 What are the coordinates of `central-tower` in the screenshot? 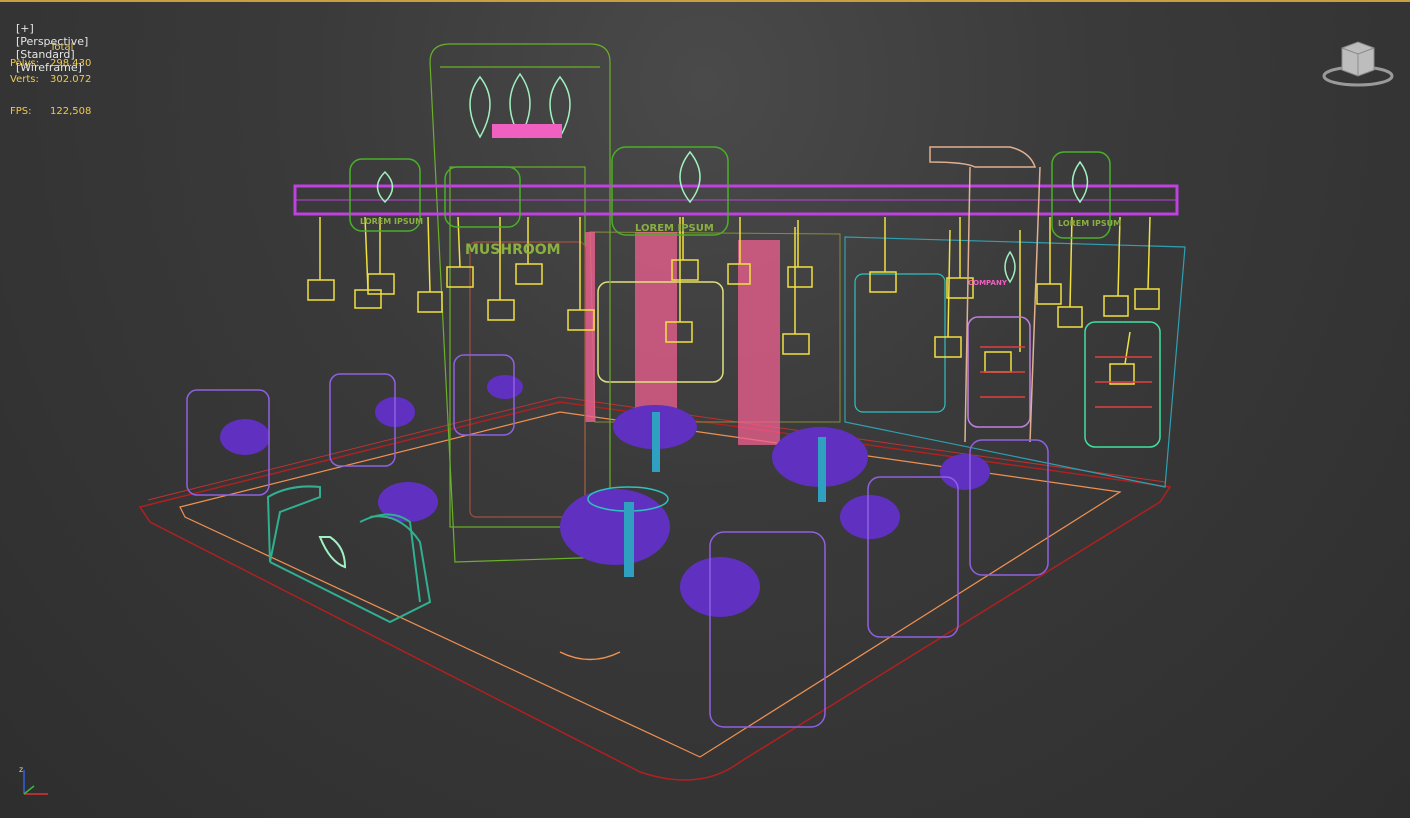 It's located at (520, 303).